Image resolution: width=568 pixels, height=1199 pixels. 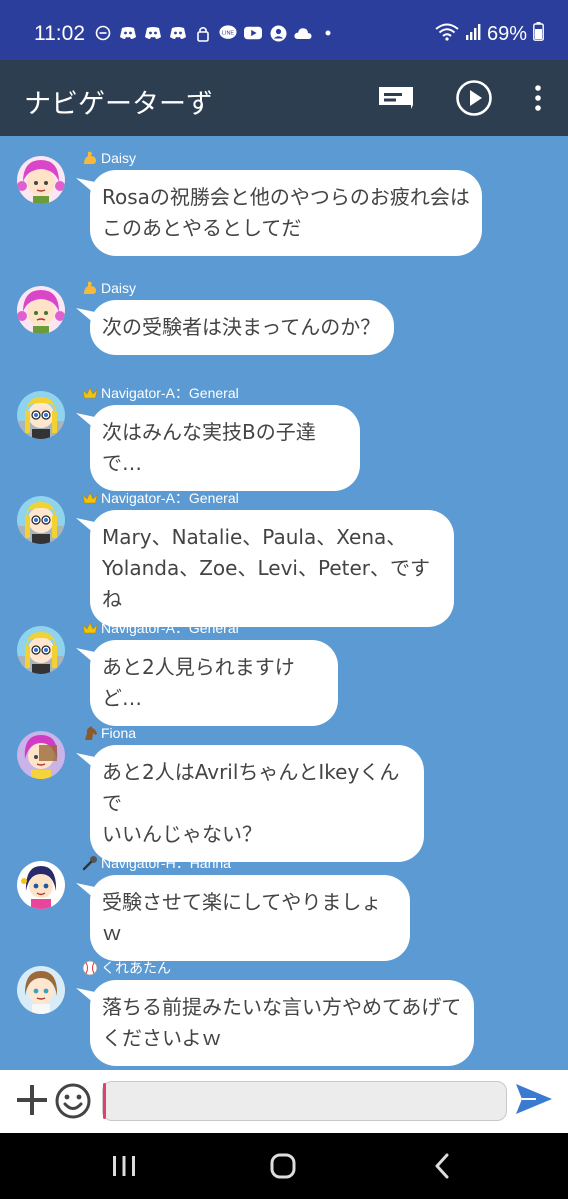 I want to click on home-icon, so click(x=283, y=1166).